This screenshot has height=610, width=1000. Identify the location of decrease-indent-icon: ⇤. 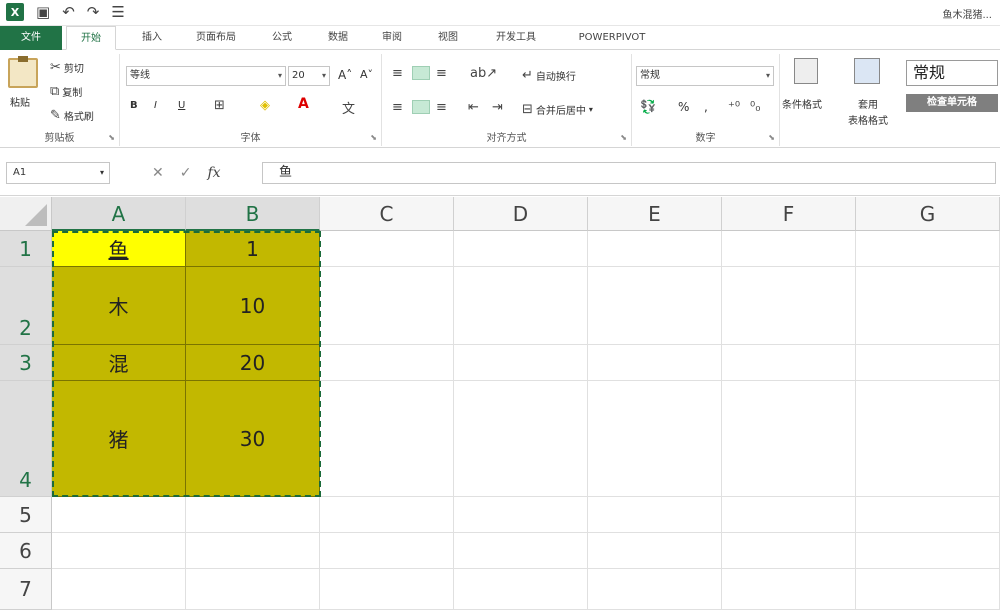
(473, 107).